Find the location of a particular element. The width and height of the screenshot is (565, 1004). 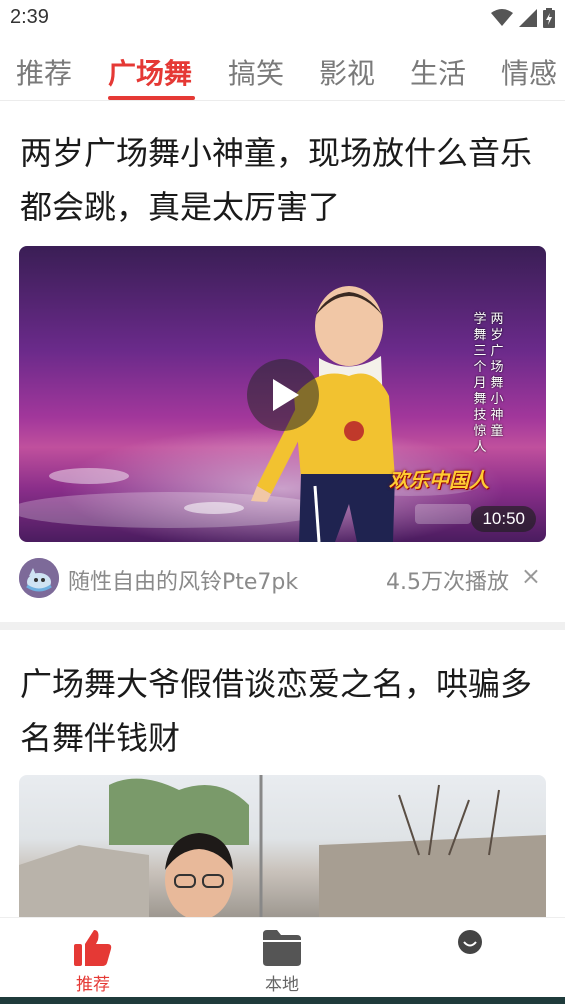

battery-icon is located at coordinates (549, 18).